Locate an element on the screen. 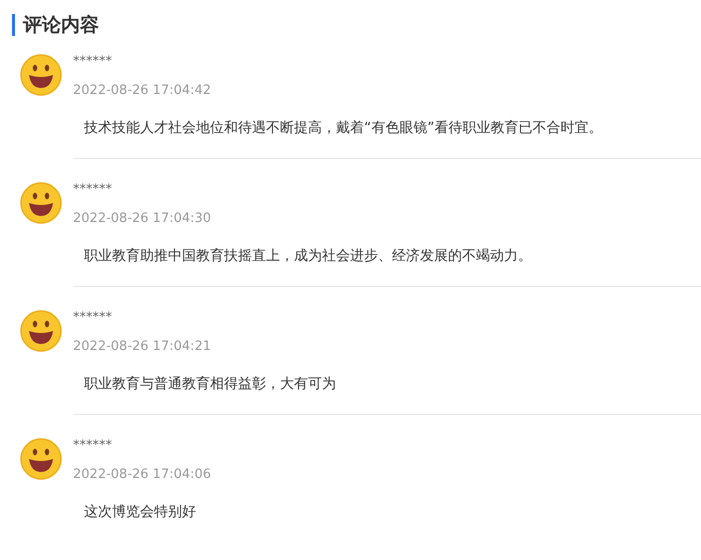 The height and width of the screenshot is (560, 701). comment-text: 这次博览会特别好 is located at coordinates (140, 512).